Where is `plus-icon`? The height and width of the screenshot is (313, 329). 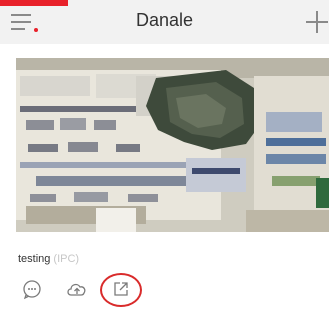
plus-icon is located at coordinates (317, 22).